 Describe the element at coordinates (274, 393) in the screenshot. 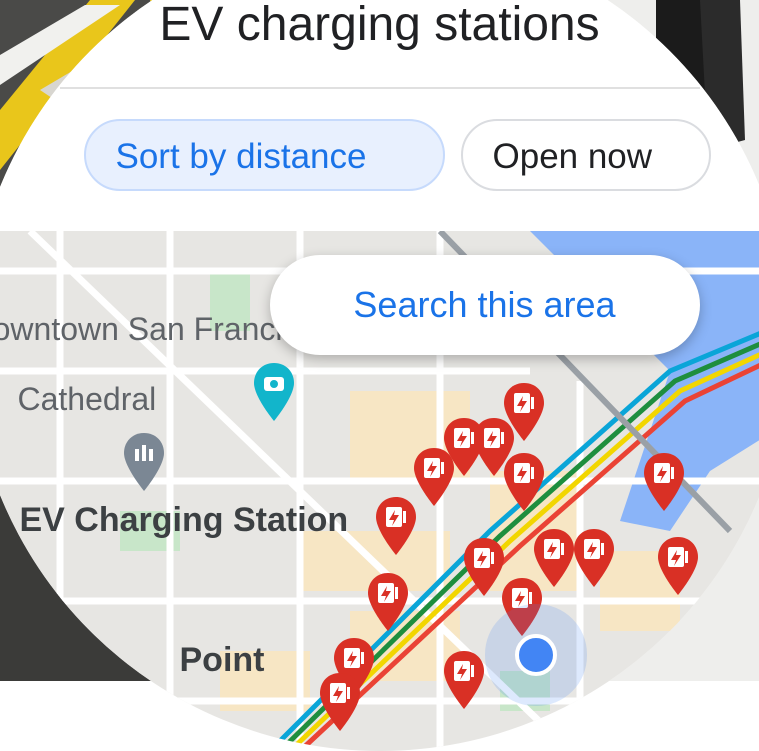

I see `camera-pin-icon` at that location.